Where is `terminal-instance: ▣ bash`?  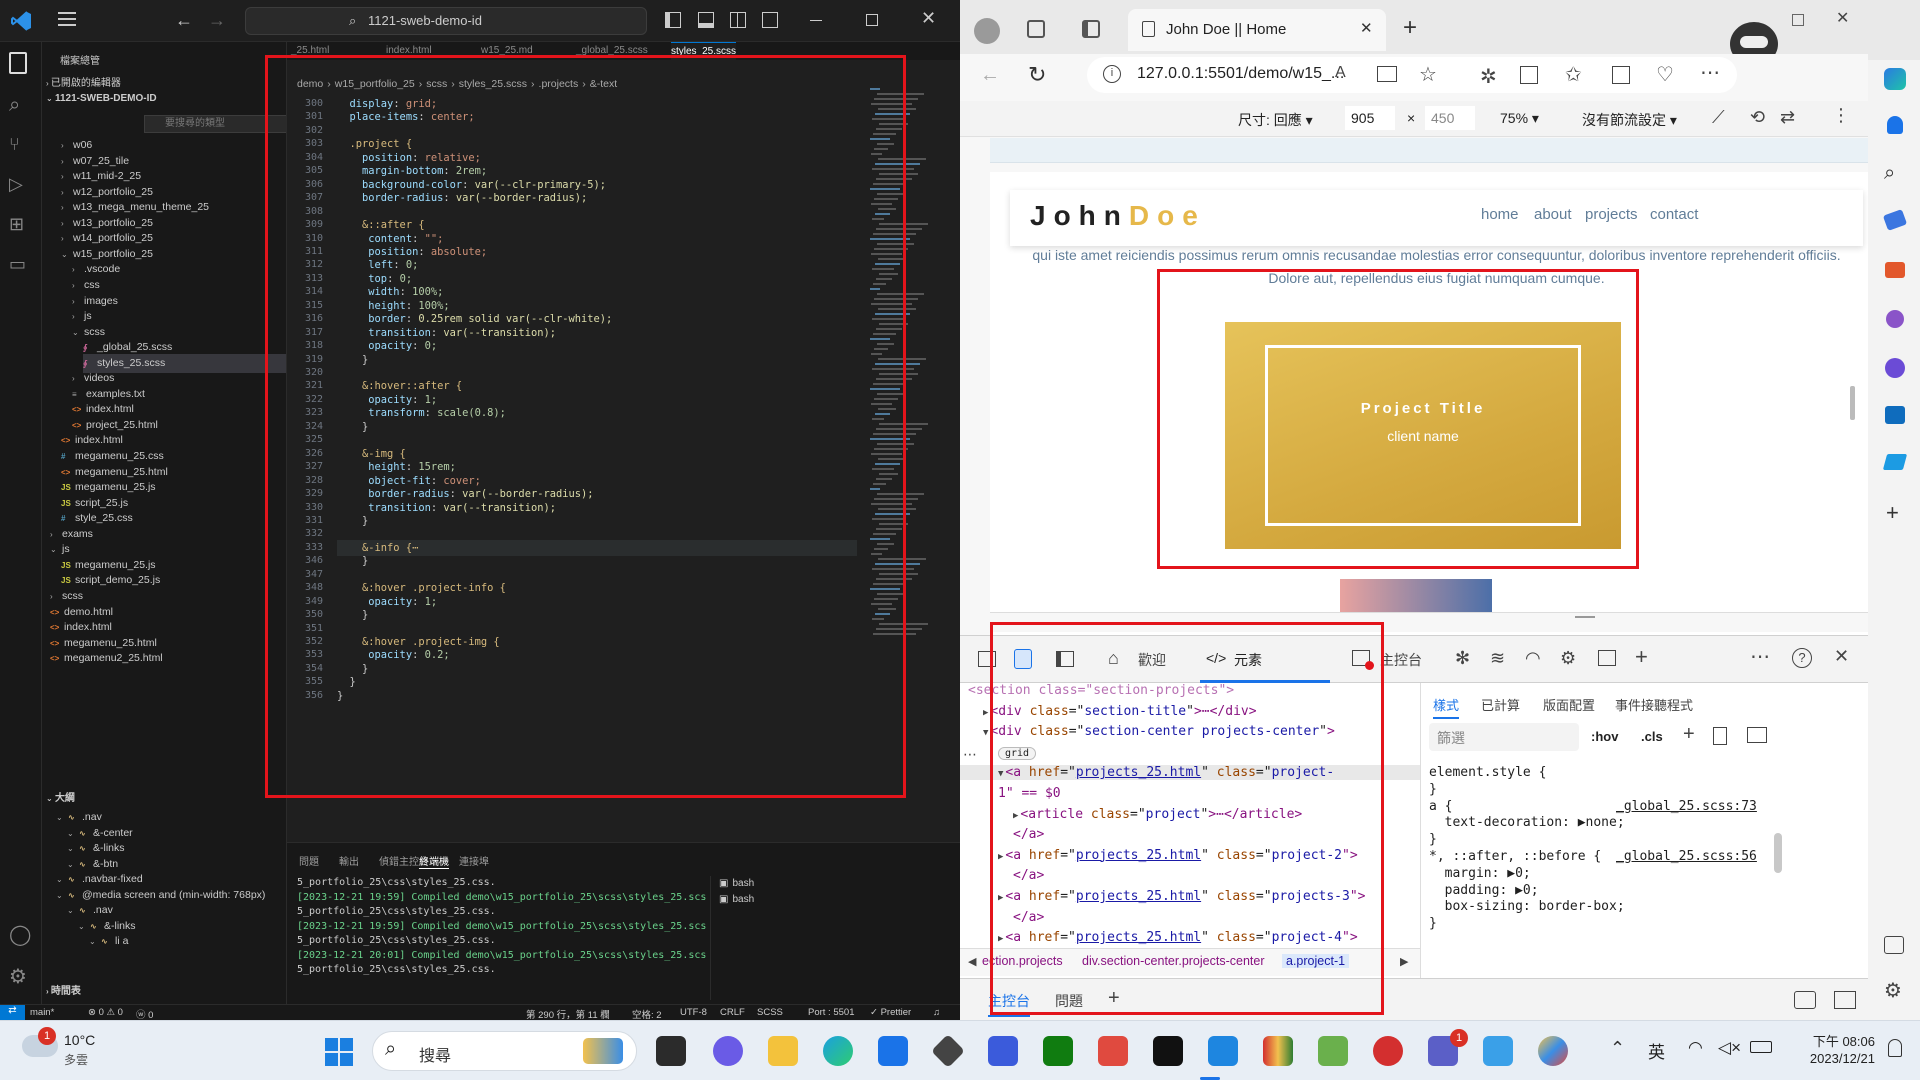
terminal-instance: ▣ bash is located at coordinates (736, 899).